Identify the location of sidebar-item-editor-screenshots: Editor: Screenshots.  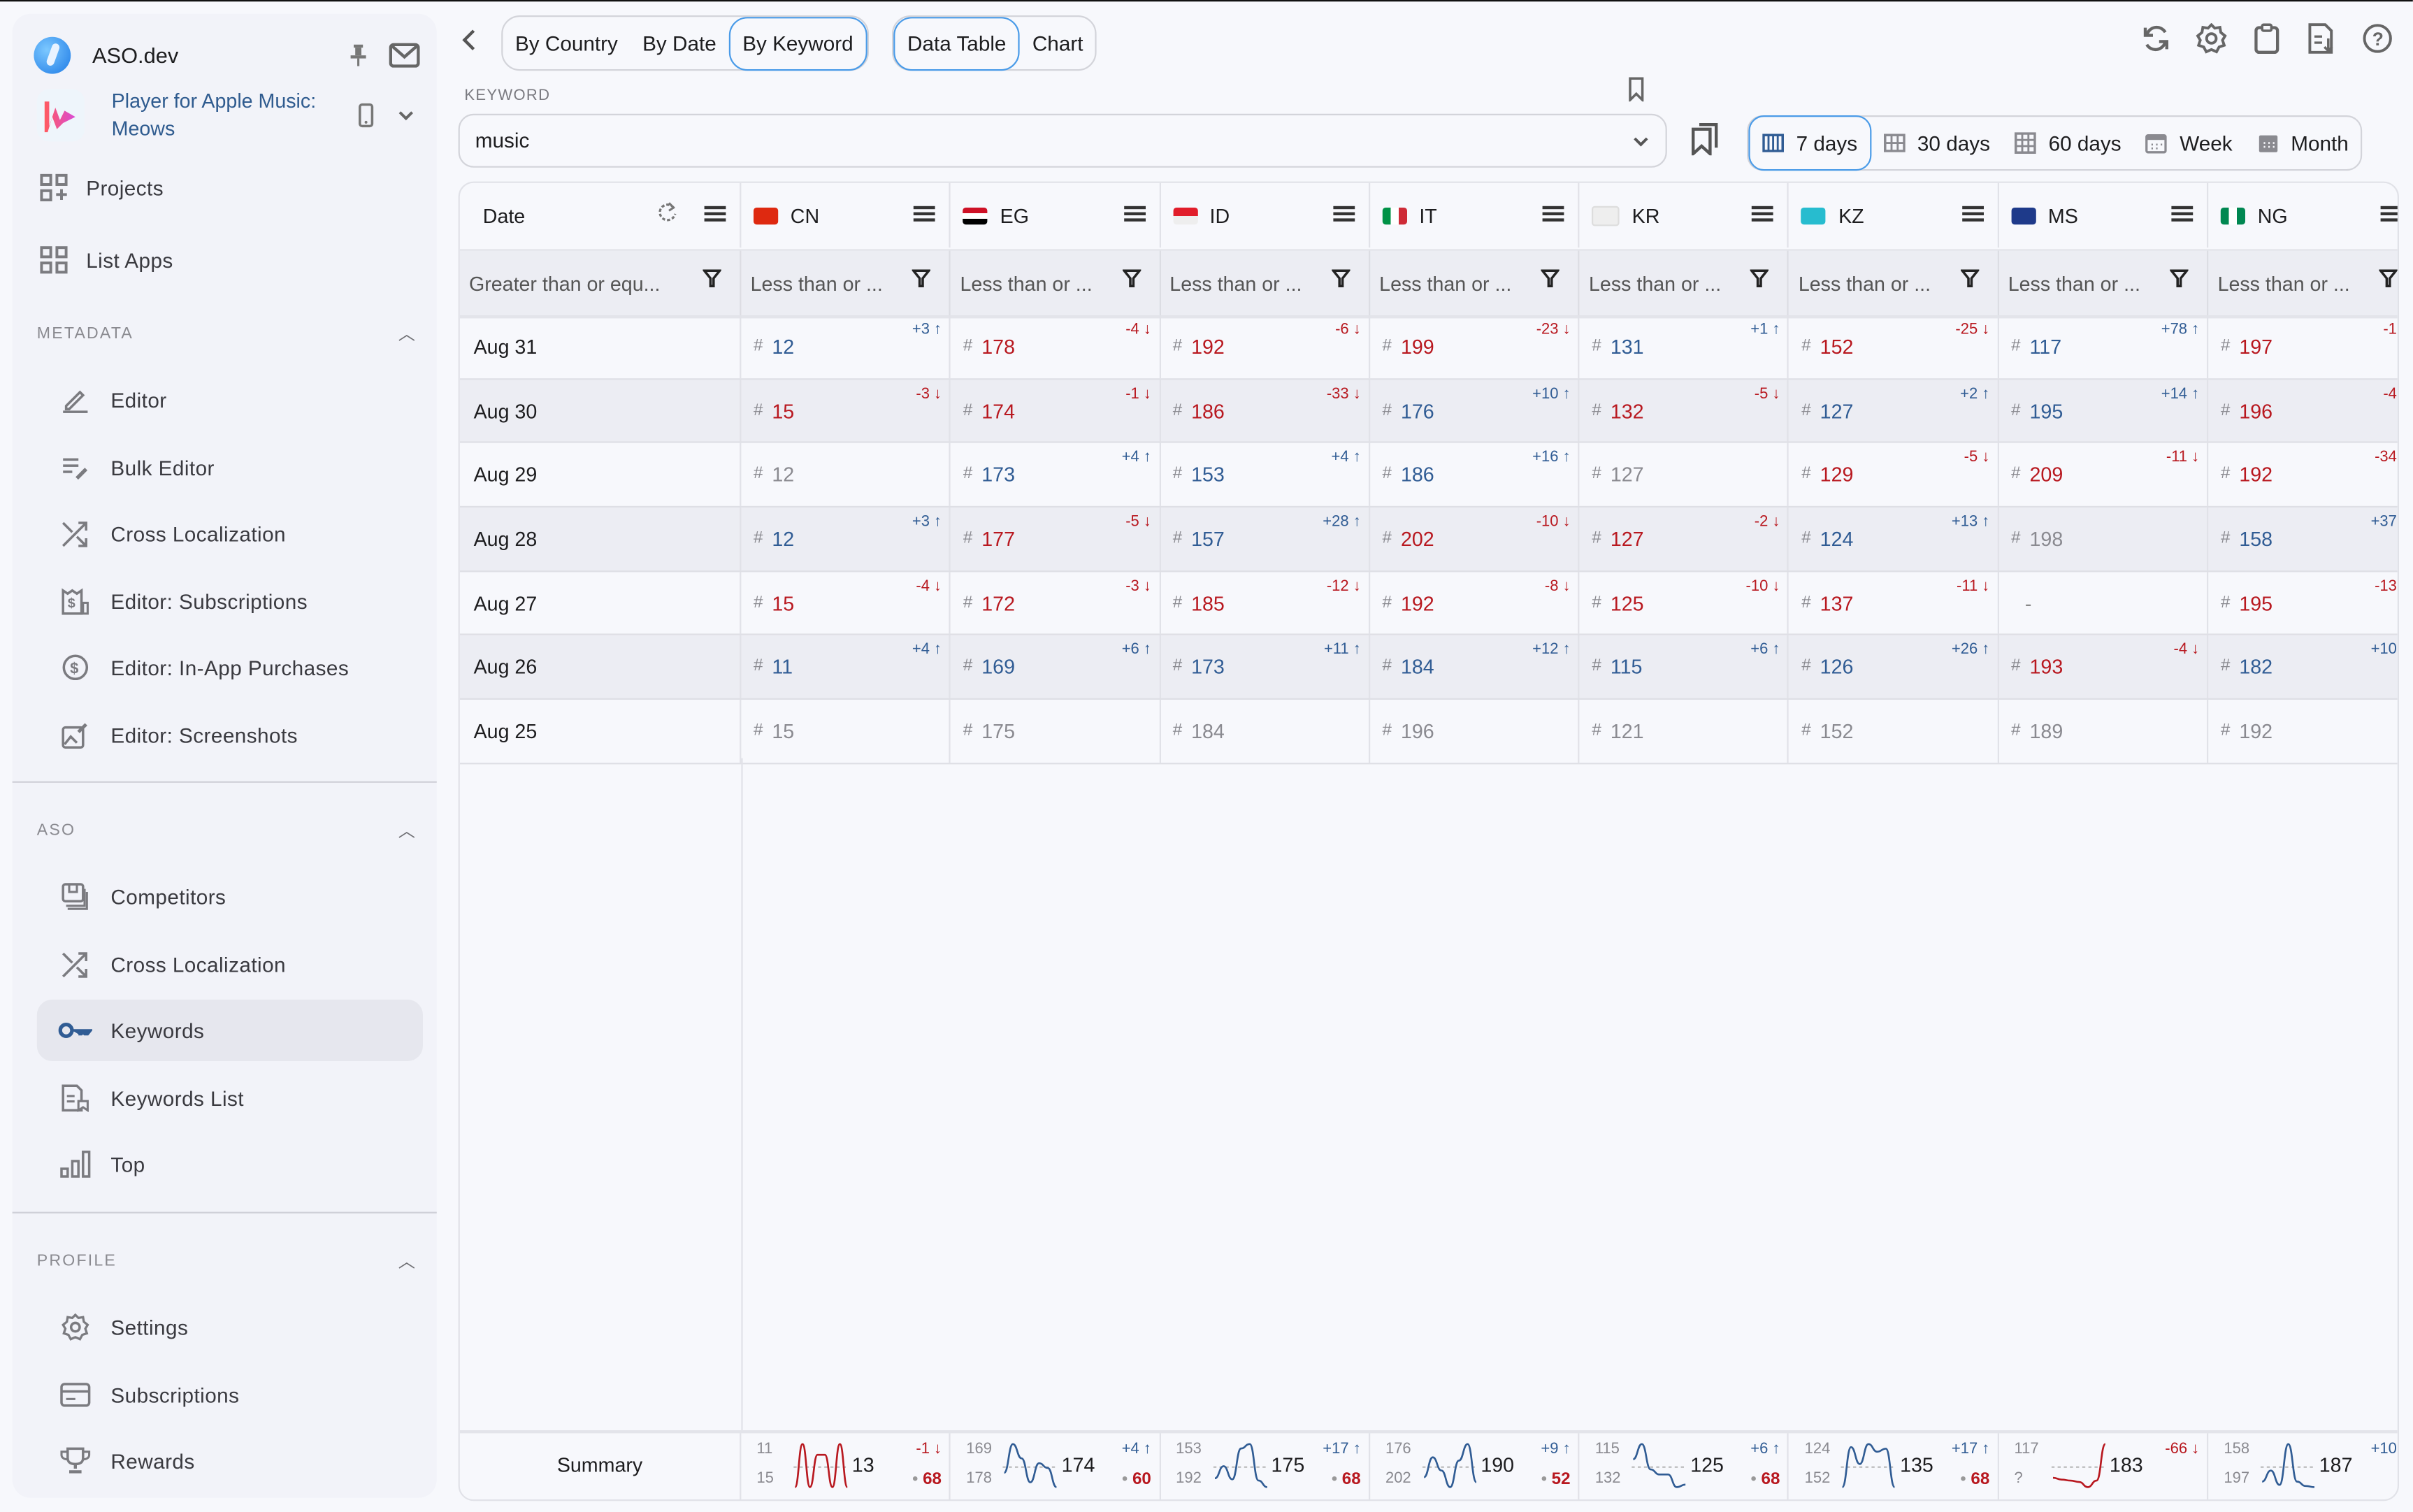
(230, 735).